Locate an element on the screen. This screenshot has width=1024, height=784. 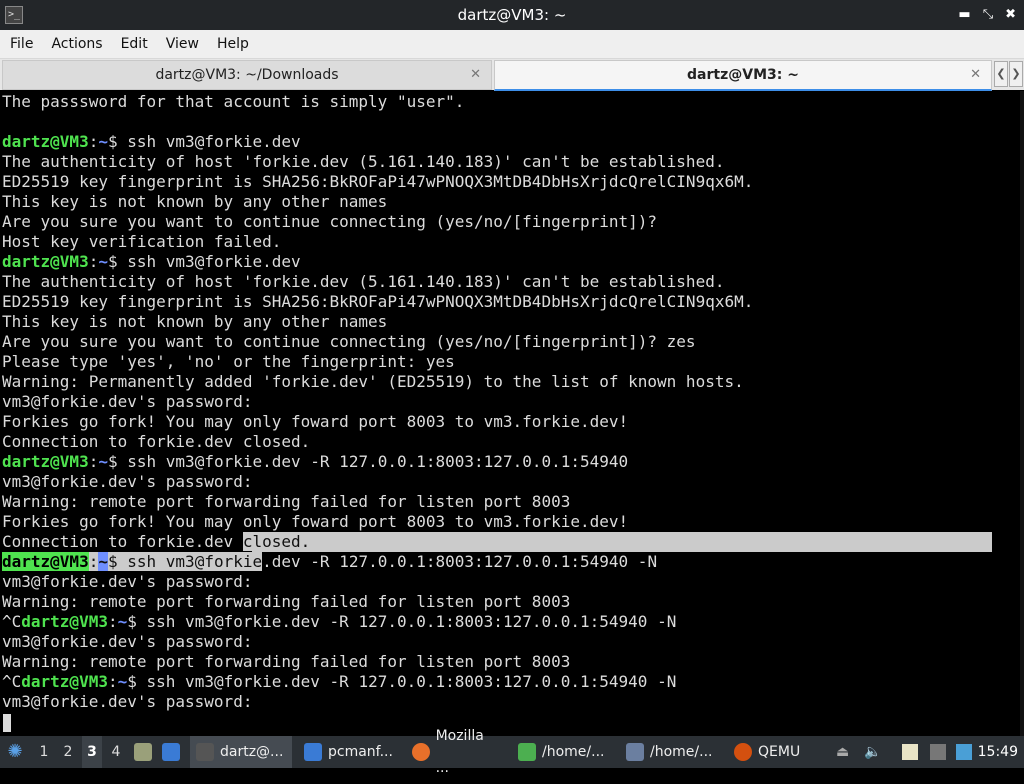
terminal-line: dartz@VM3:~$ ssh vm3@forkie.dev is located at coordinates (151, 142).